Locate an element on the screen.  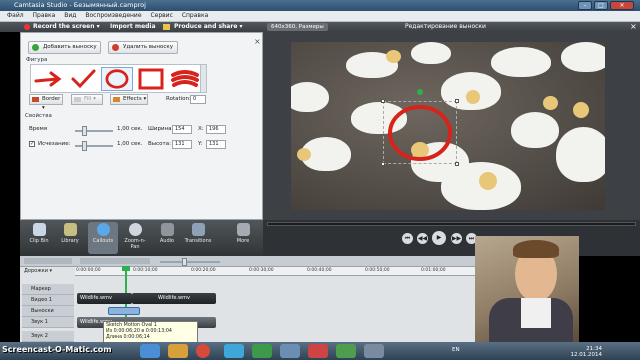
sketch-oval-shape is located at coordinates (117, 79).